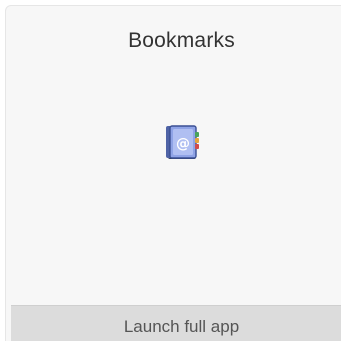  I want to click on address-book-icon: @, so click(183, 143).